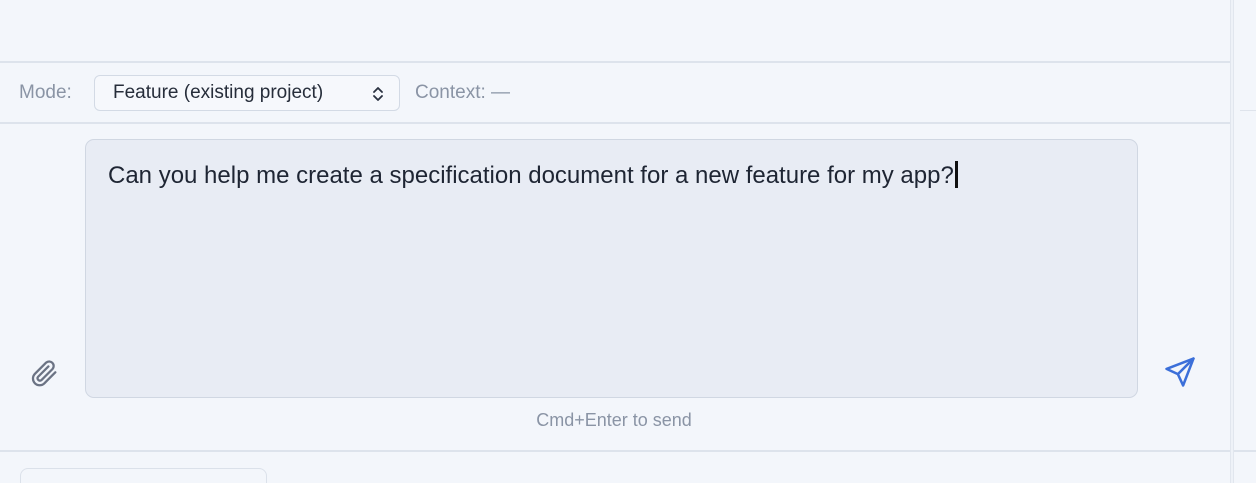 This screenshot has height=483, width=1256. What do you see at coordinates (956, 174) in the screenshot?
I see `text-caret` at bounding box center [956, 174].